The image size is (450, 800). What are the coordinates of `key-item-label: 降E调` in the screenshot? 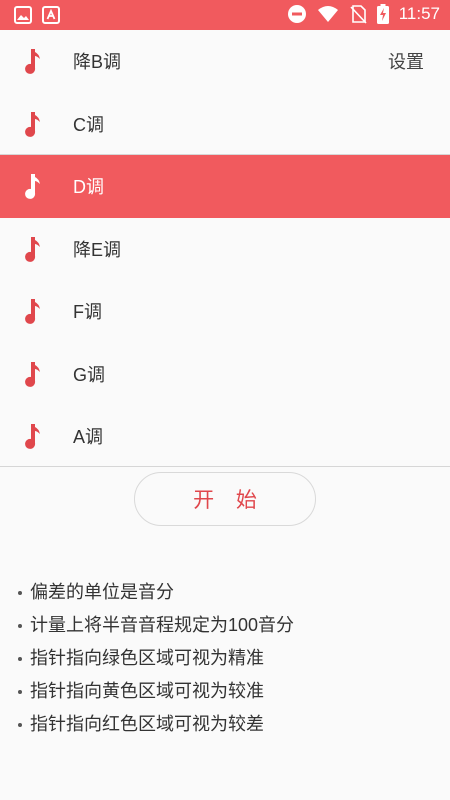 It's located at (97, 249).